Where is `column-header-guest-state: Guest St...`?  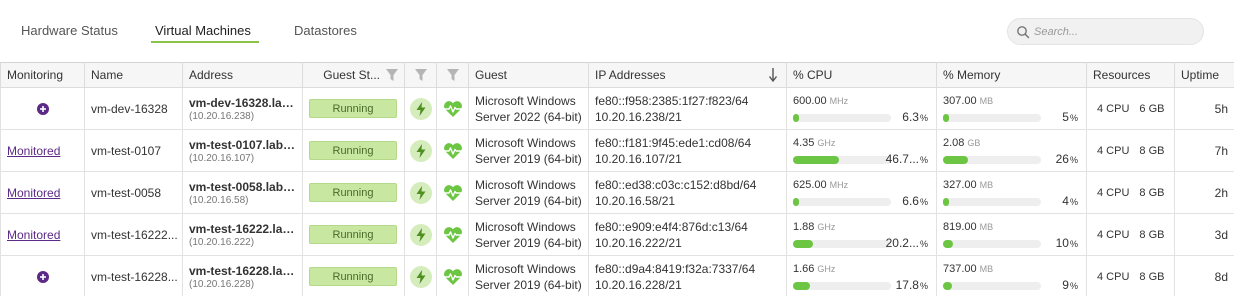
column-header-guest-state: Guest St... is located at coordinates (353, 75).